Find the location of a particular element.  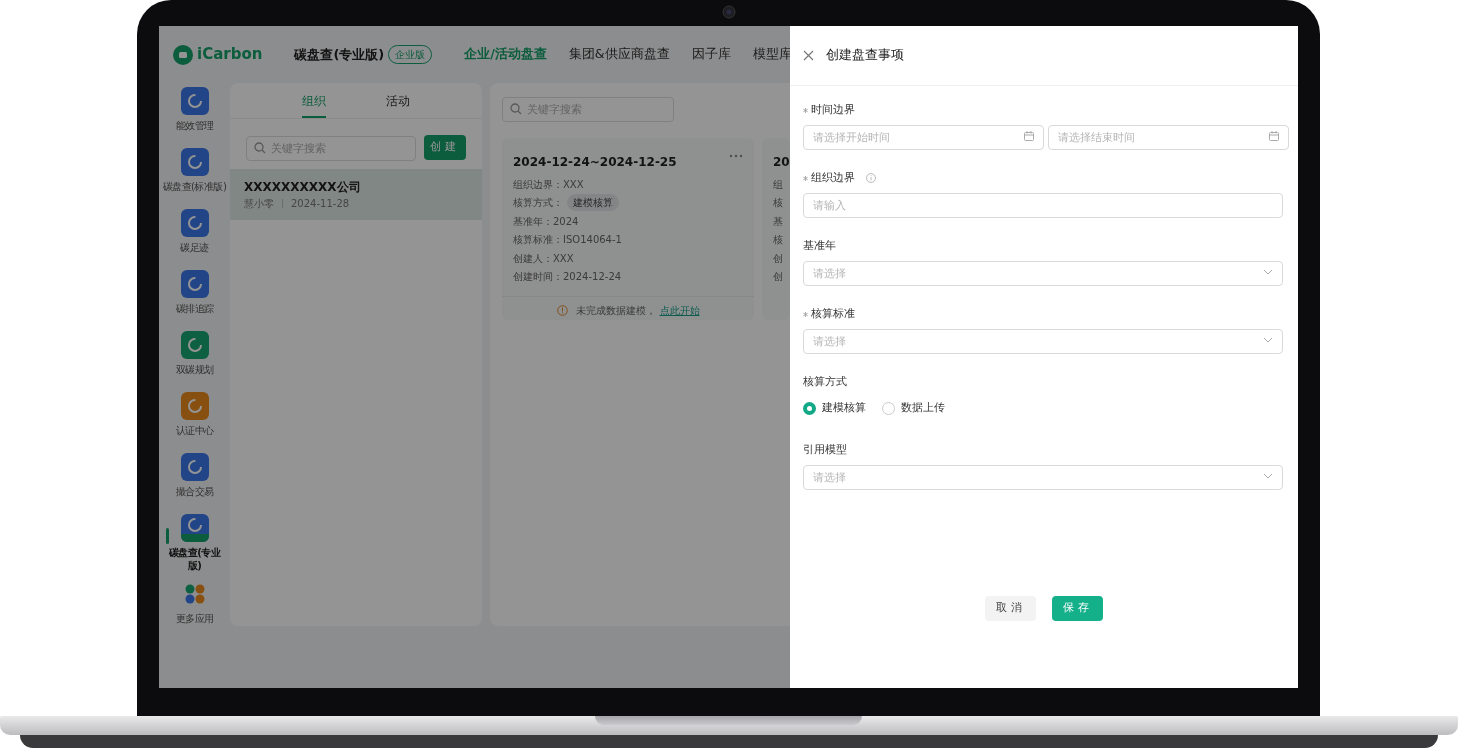

nav-link: 因子库 is located at coordinates (711, 54).